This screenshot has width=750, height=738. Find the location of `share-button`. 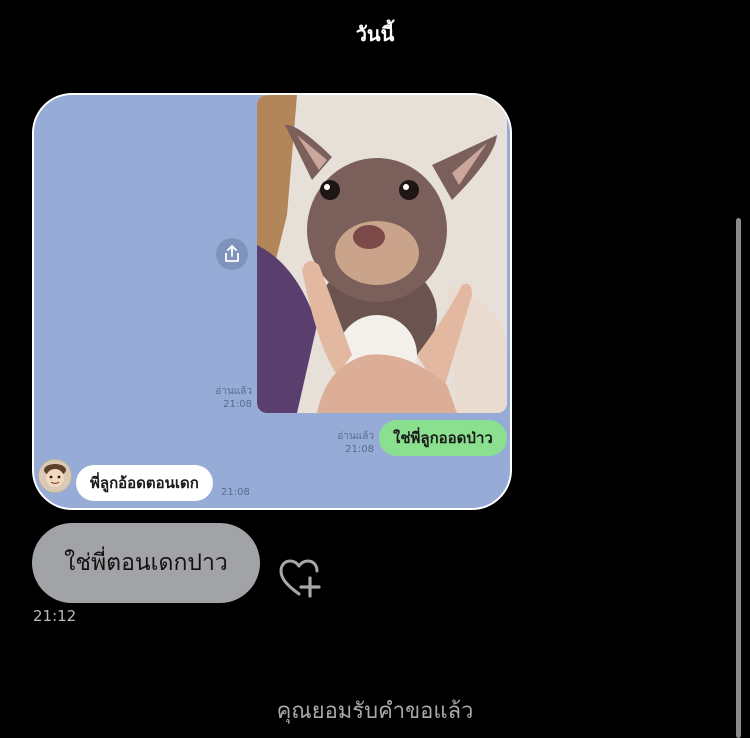

share-button is located at coordinates (232, 254).